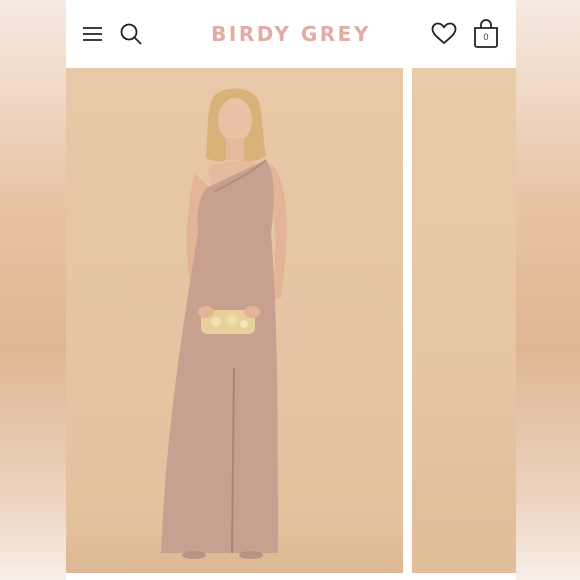  What do you see at coordinates (33, 290) in the screenshot?
I see `blurred-background-left` at bounding box center [33, 290].